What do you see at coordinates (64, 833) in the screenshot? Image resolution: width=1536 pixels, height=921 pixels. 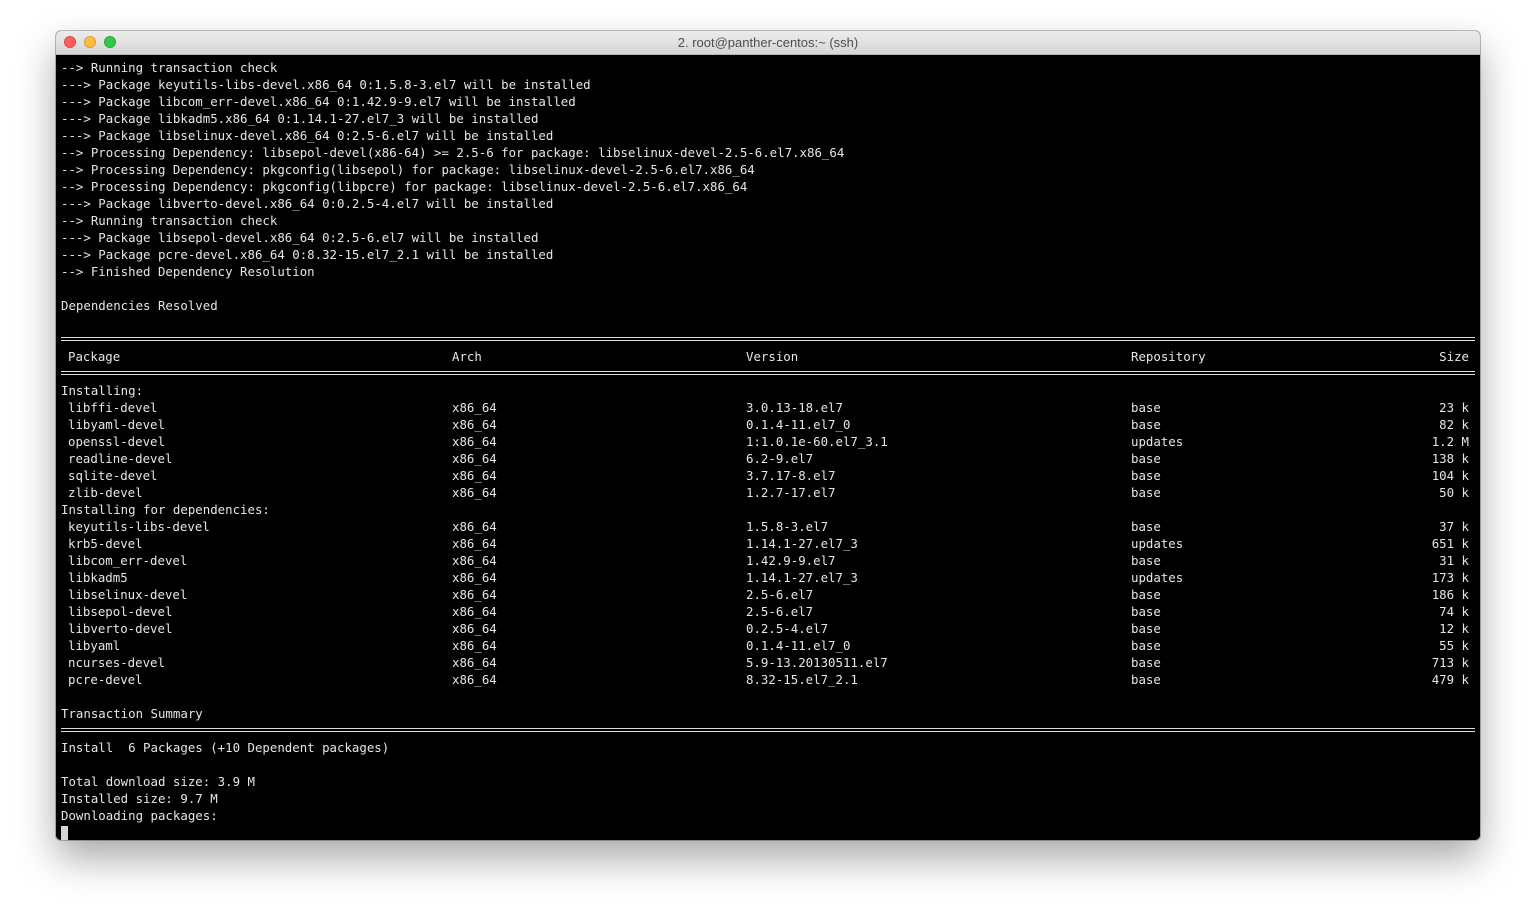 I see `terminal-cursor` at bounding box center [64, 833].